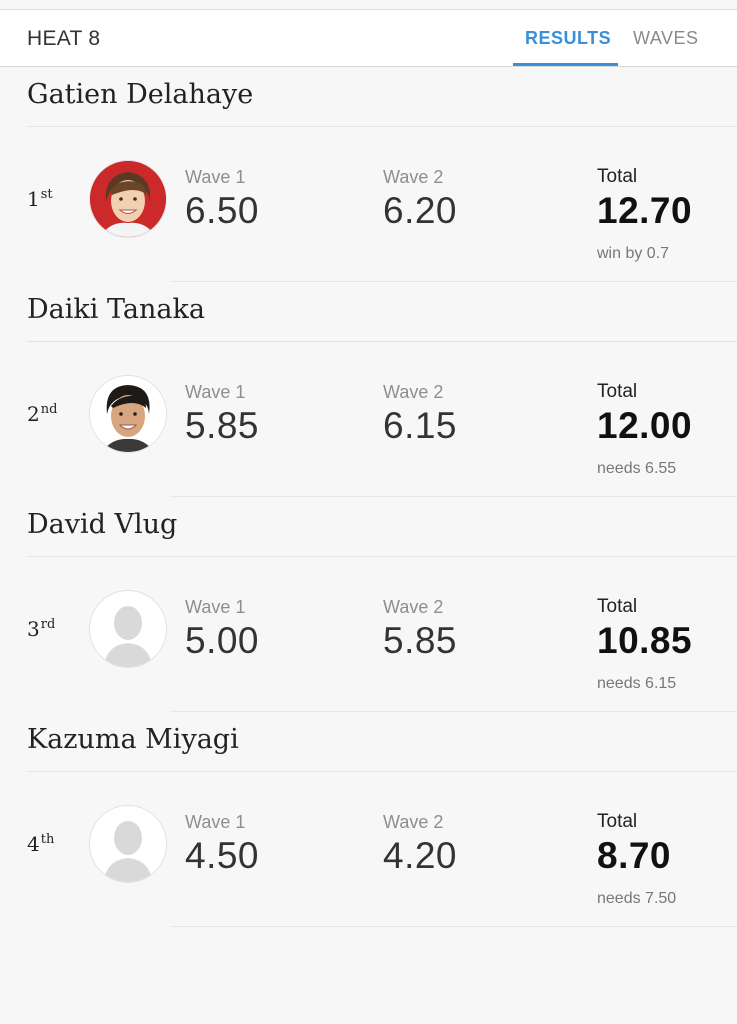  What do you see at coordinates (634, 855) in the screenshot?
I see `total-score: 8.70` at bounding box center [634, 855].